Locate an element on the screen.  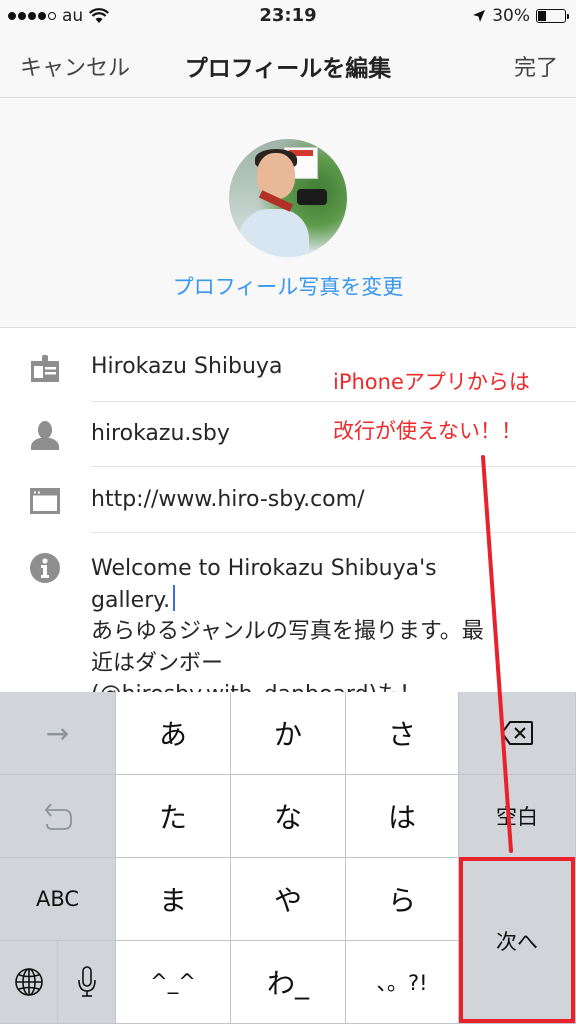
kana-key-ma: ま is located at coordinates (173, 899).